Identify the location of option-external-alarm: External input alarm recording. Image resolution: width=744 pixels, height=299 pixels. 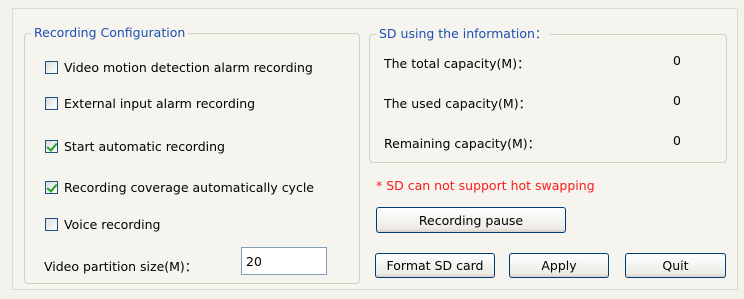
(150, 103).